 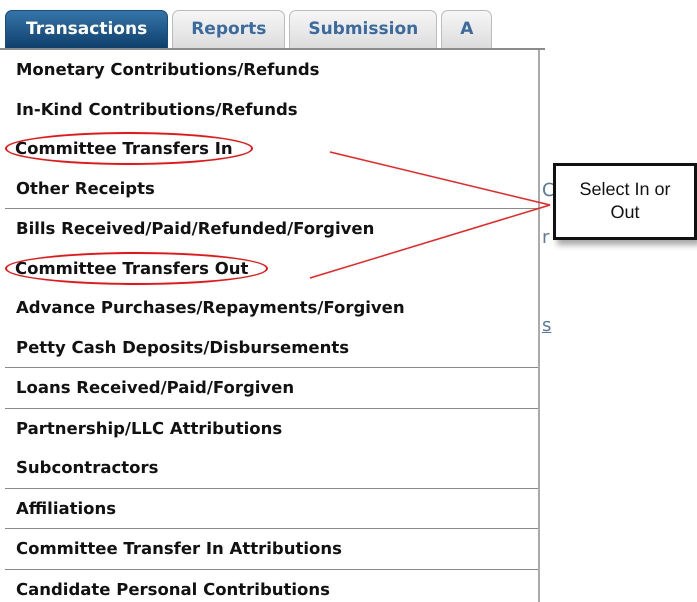 What do you see at coordinates (229, 29) in the screenshot?
I see `tab: Reports` at bounding box center [229, 29].